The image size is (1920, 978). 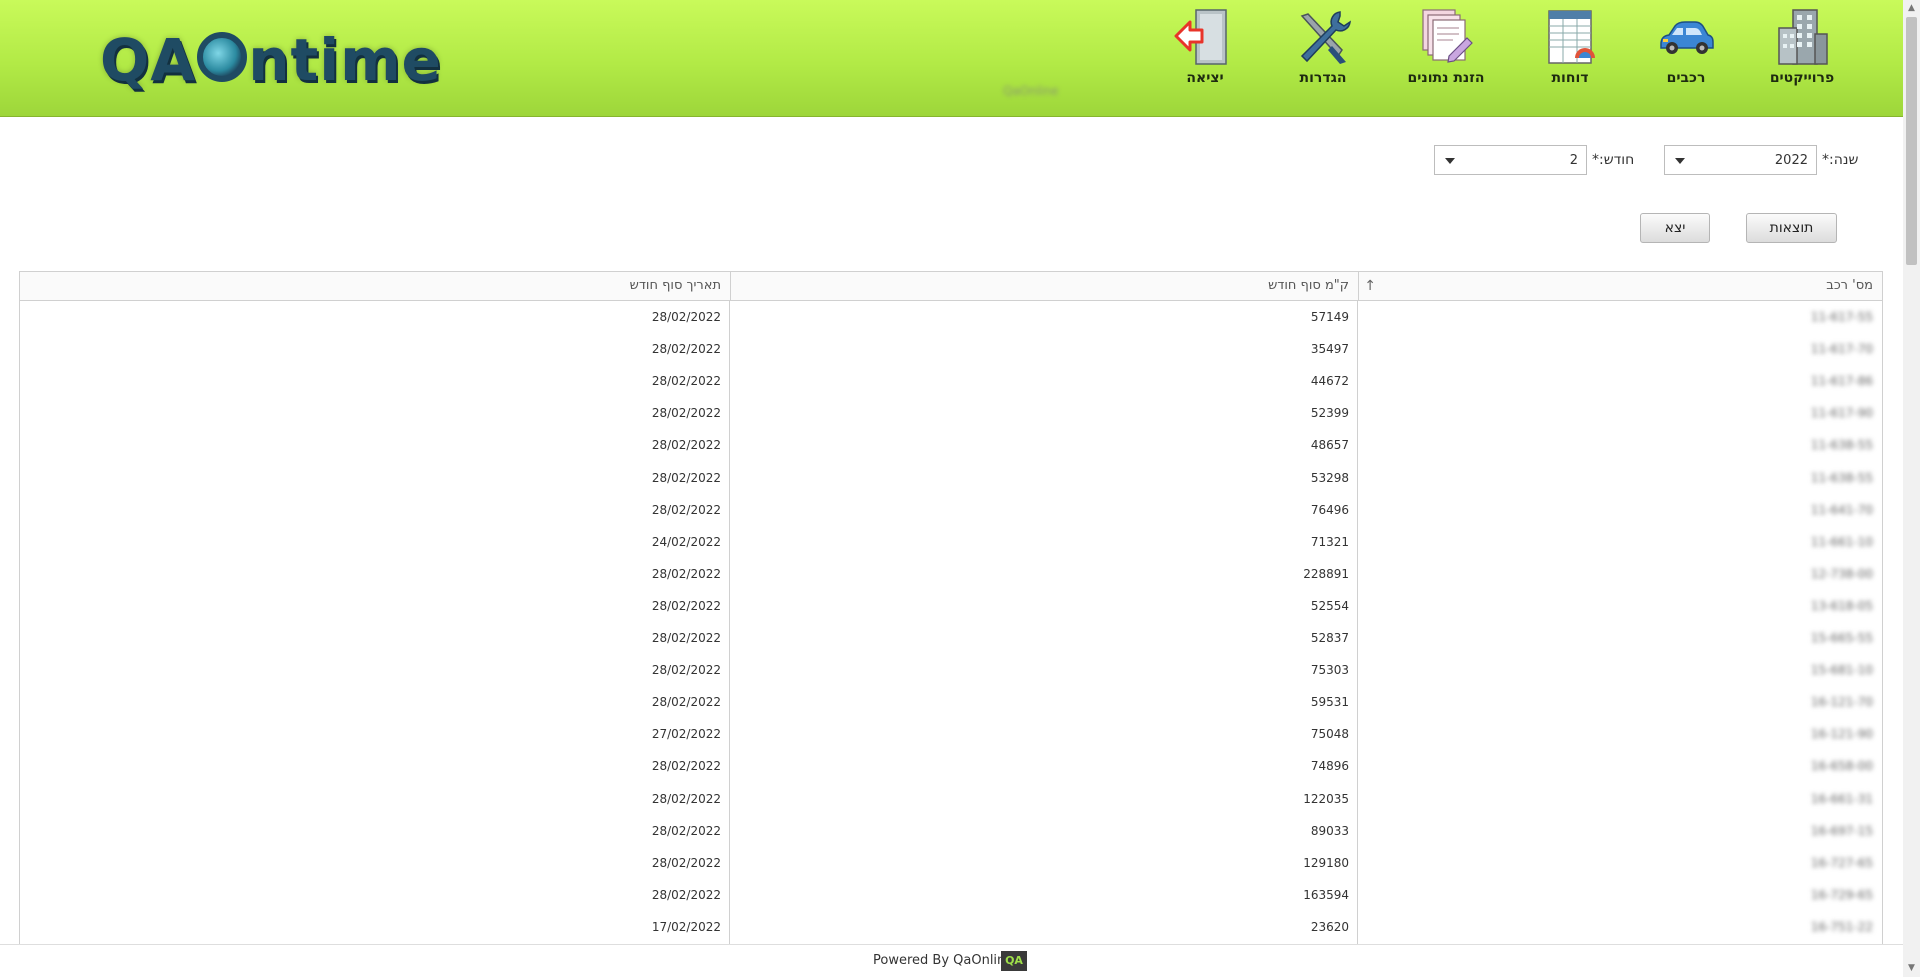 What do you see at coordinates (1911, 968) in the screenshot?
I see `scroll-down-icon: ▼` at bounding box center [1911, 968].